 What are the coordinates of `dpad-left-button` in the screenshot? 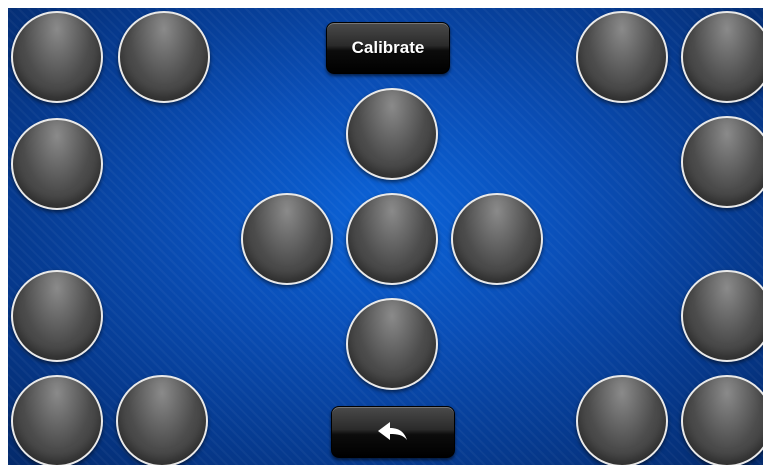 It's located at (287, 239).